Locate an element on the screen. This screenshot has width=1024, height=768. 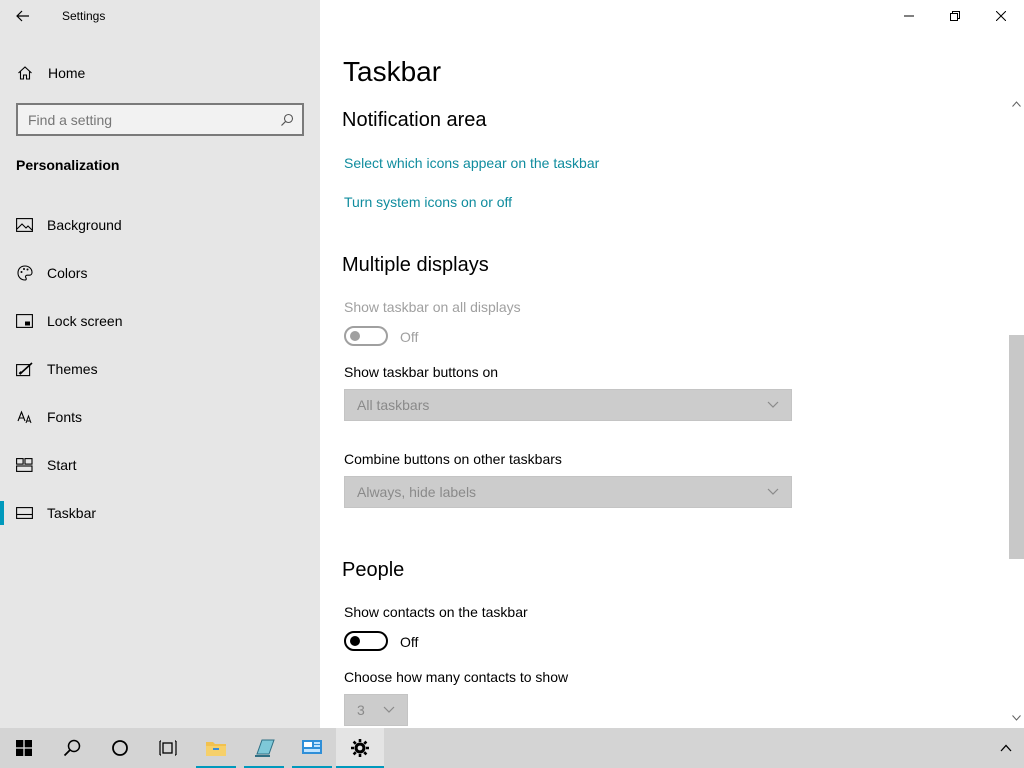
show-taskbar-all-displays-label: Show taskbar on all displays is located at coordinates (432, 307).